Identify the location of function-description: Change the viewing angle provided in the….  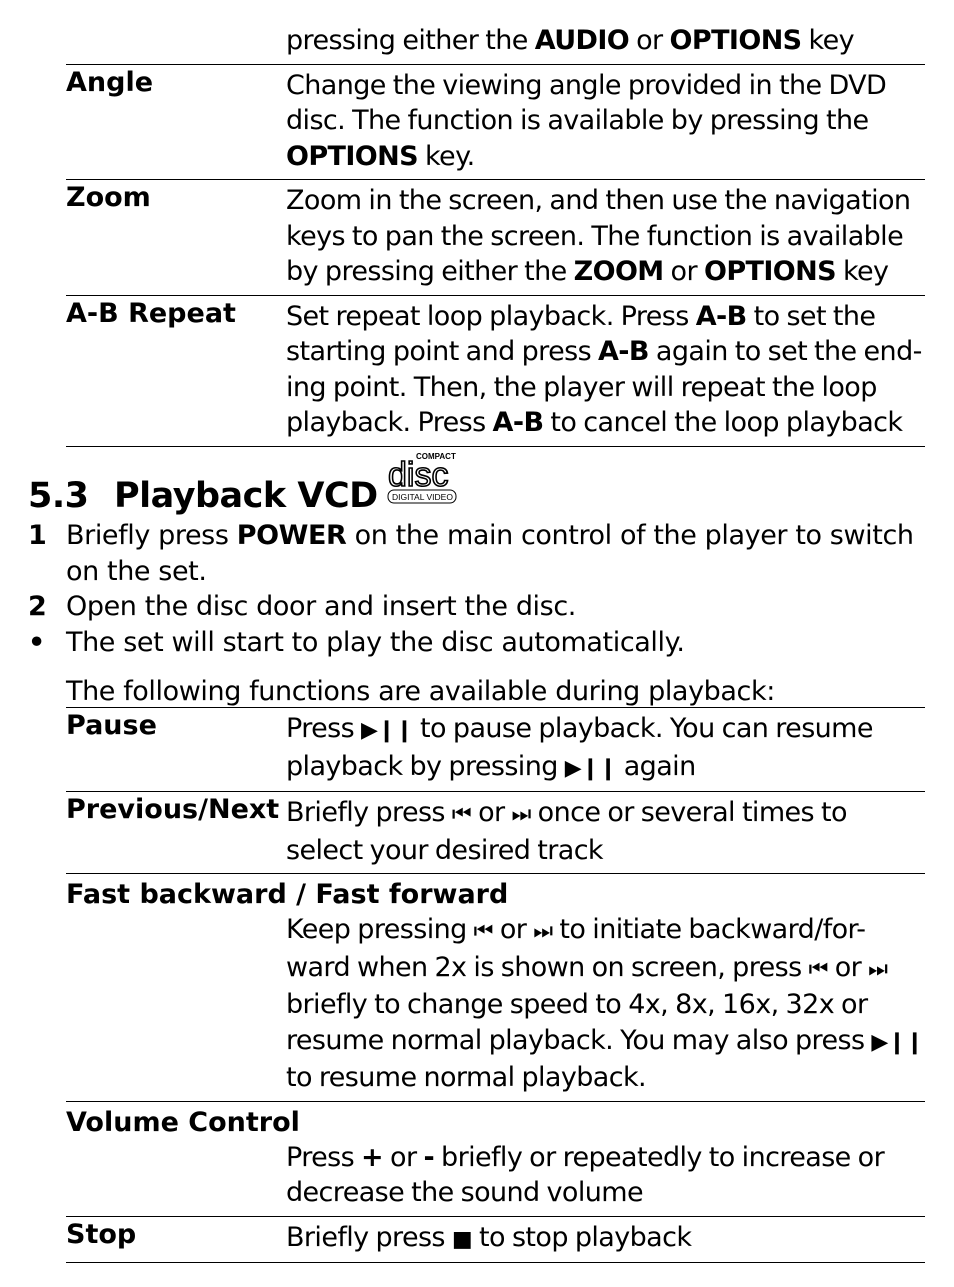
(586, 120).